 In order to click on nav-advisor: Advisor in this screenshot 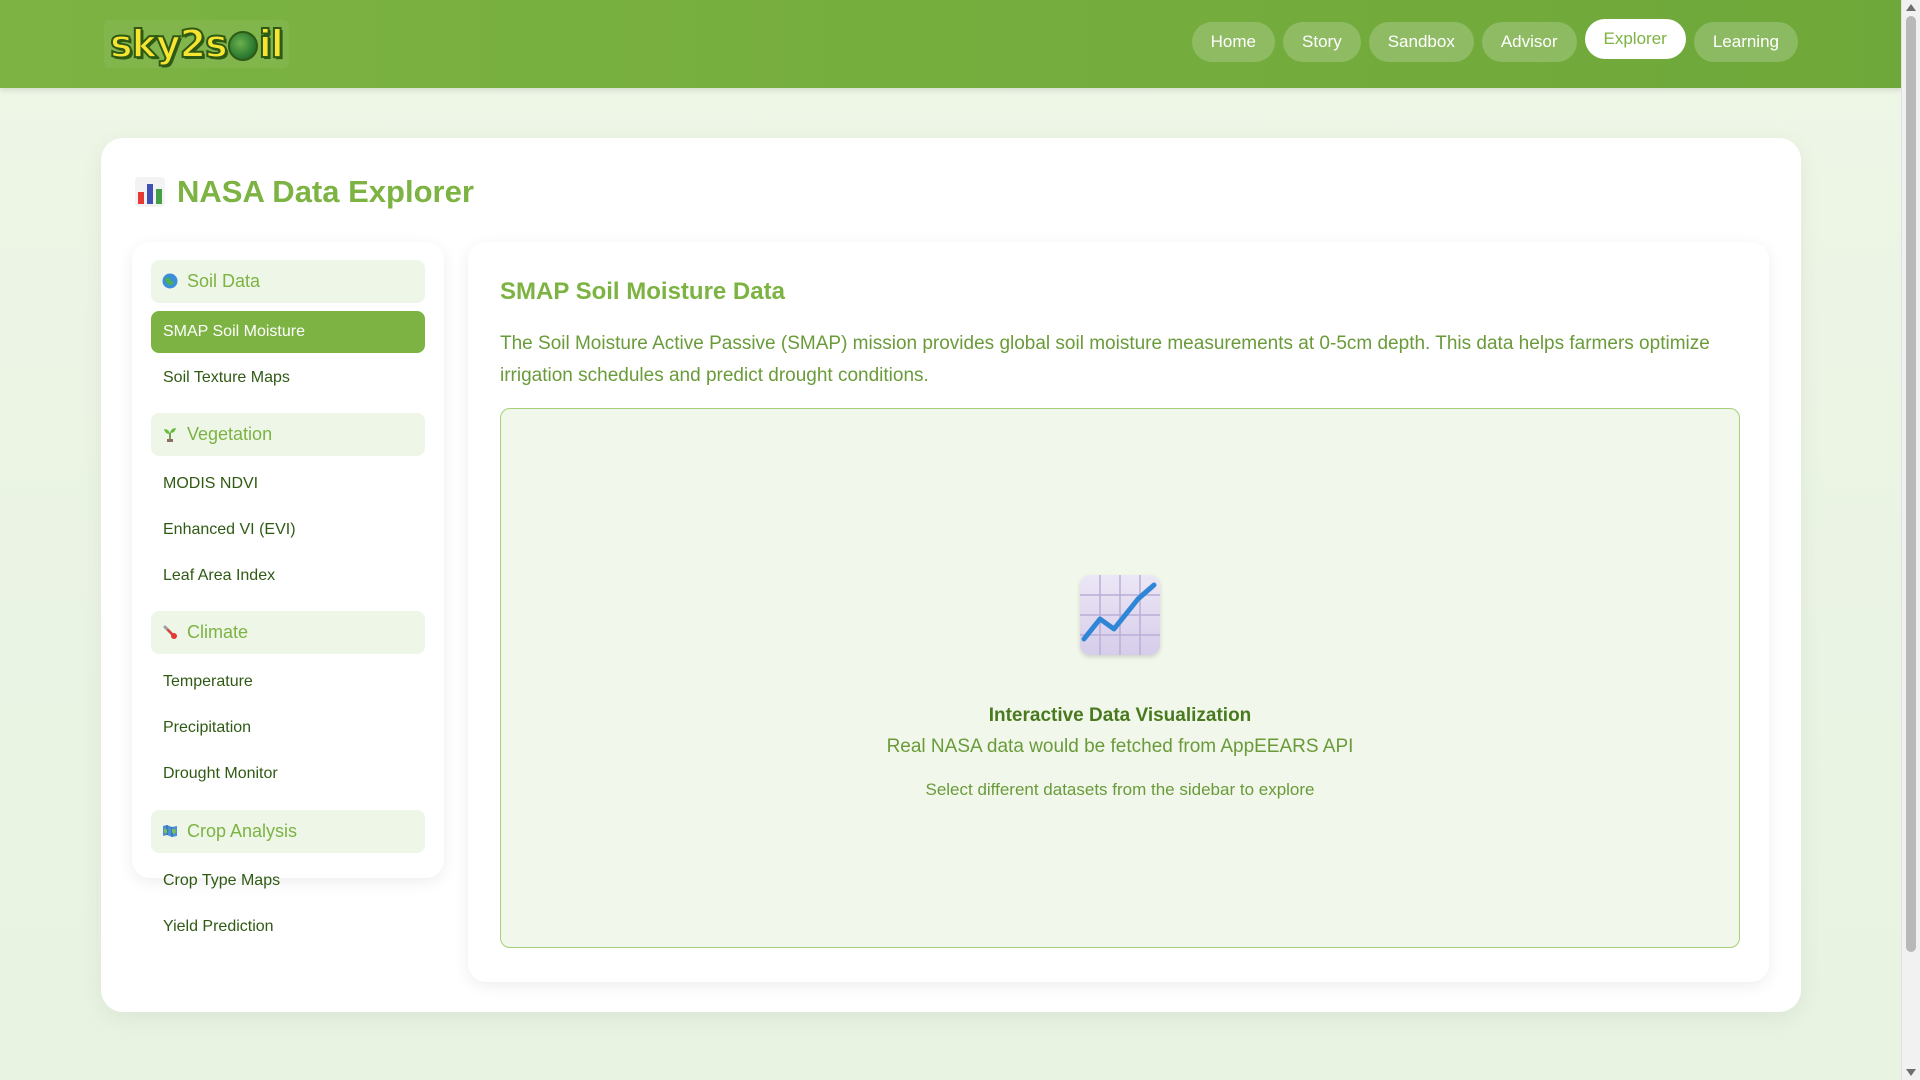, I will do `click(1529, 42)`.